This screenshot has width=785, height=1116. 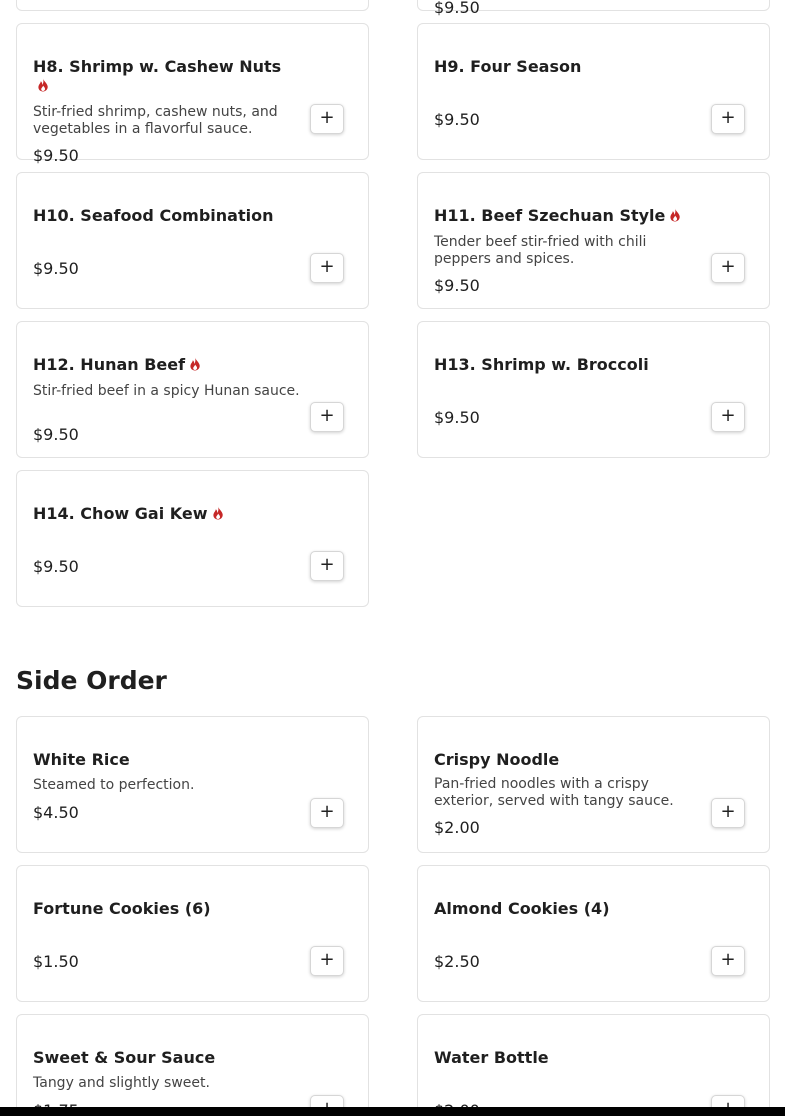 I want to click on bottom-bar, so click(x=392, y=1111).